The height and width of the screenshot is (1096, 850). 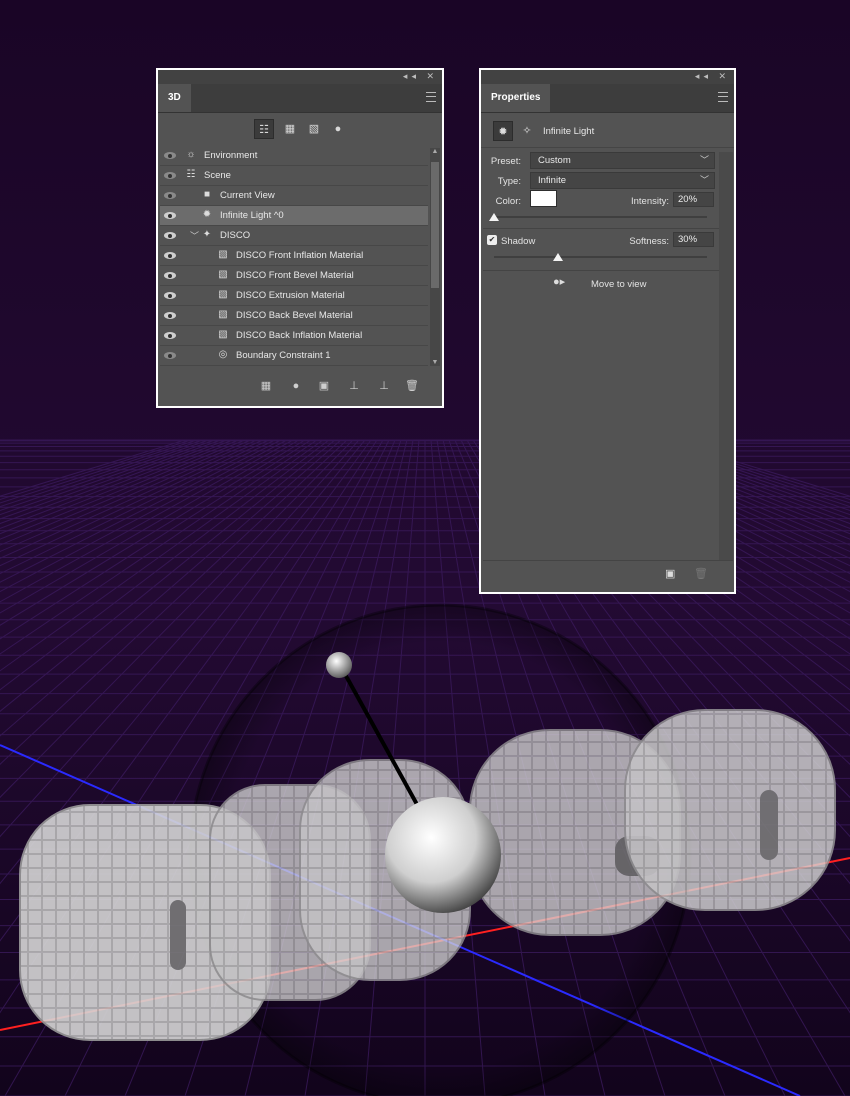 I want to click on intensity-field: 20%, so click(x=693, y=199).